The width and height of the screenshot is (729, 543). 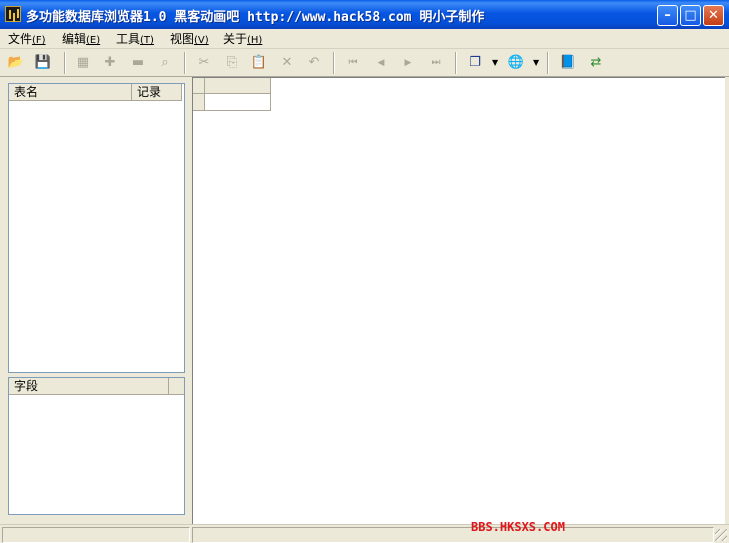 What do you see at coordinates (255, 40) in the screenshot?
I see `menu-about-mnemonic: (H)` at bounding box center [255, 40].